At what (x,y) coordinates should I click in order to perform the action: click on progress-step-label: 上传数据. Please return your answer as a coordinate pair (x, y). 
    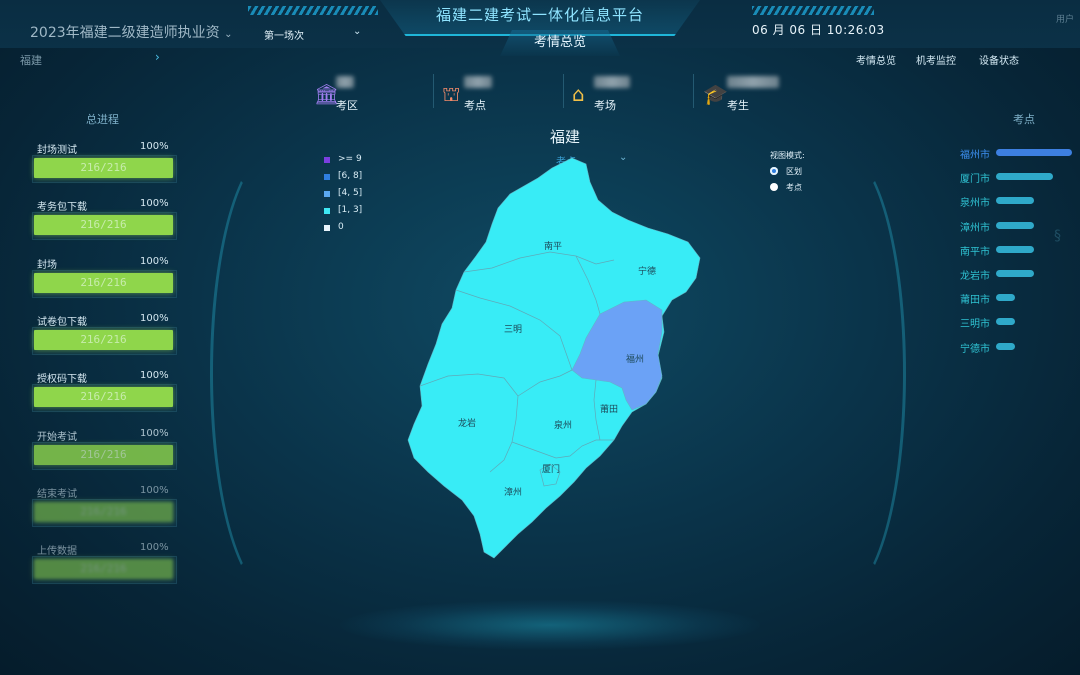
    Looking at the image, I should click on (57, 552).